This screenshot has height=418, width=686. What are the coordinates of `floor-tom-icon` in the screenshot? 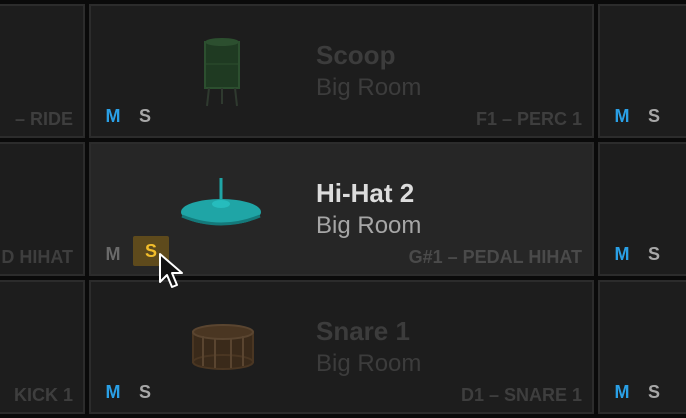 It's located at (222, 74).